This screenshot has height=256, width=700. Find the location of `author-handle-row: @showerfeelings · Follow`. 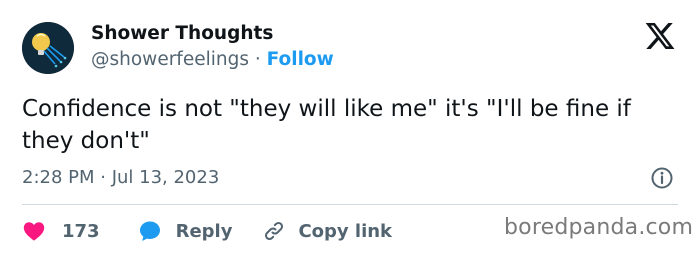

author-handle-row: @showerfeelings · Follow is located at coordinates (212, 59).